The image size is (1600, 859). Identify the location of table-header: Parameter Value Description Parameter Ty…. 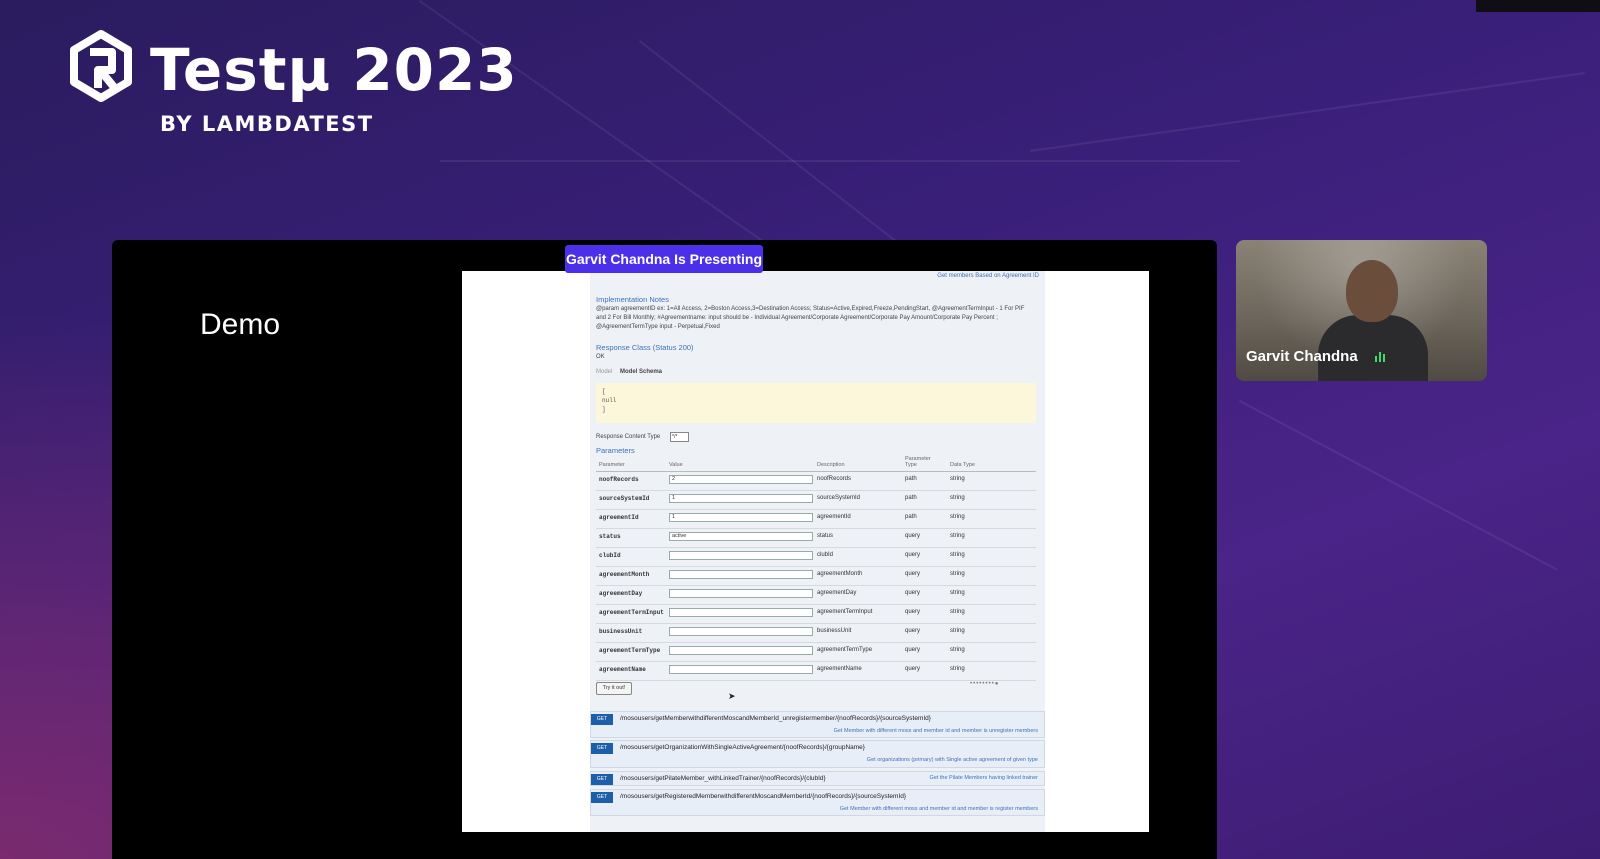
(816, 464).